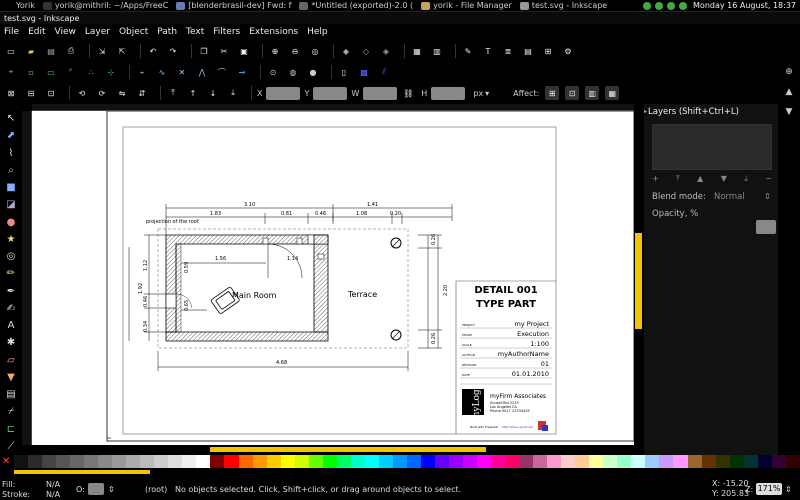 The width and height of the screenshot is (800, 500). I want to click on affect-stroke-icon: ⊞, so click(552, 93).